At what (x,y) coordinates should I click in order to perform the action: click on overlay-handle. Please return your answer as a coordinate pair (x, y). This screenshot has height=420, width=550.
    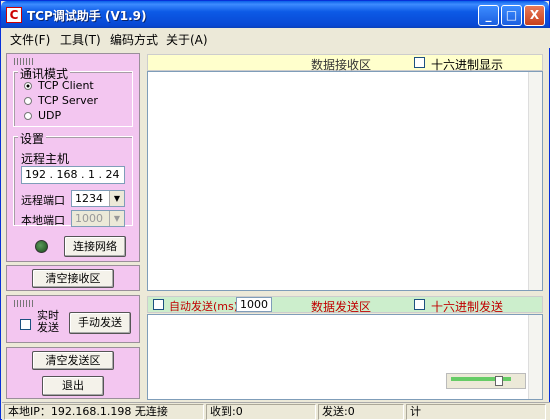
    Looking at the image, I should click on (499, 381).